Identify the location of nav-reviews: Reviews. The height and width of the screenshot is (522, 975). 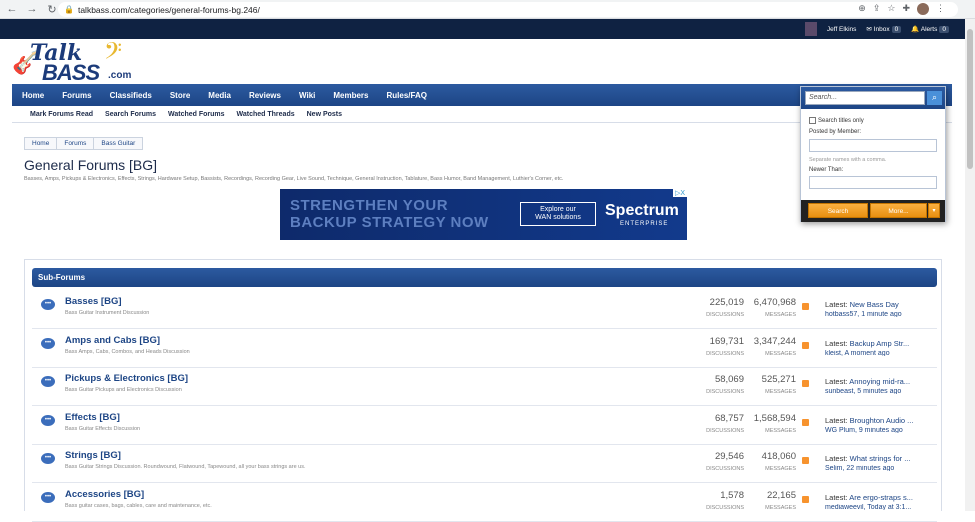
(265, 95).